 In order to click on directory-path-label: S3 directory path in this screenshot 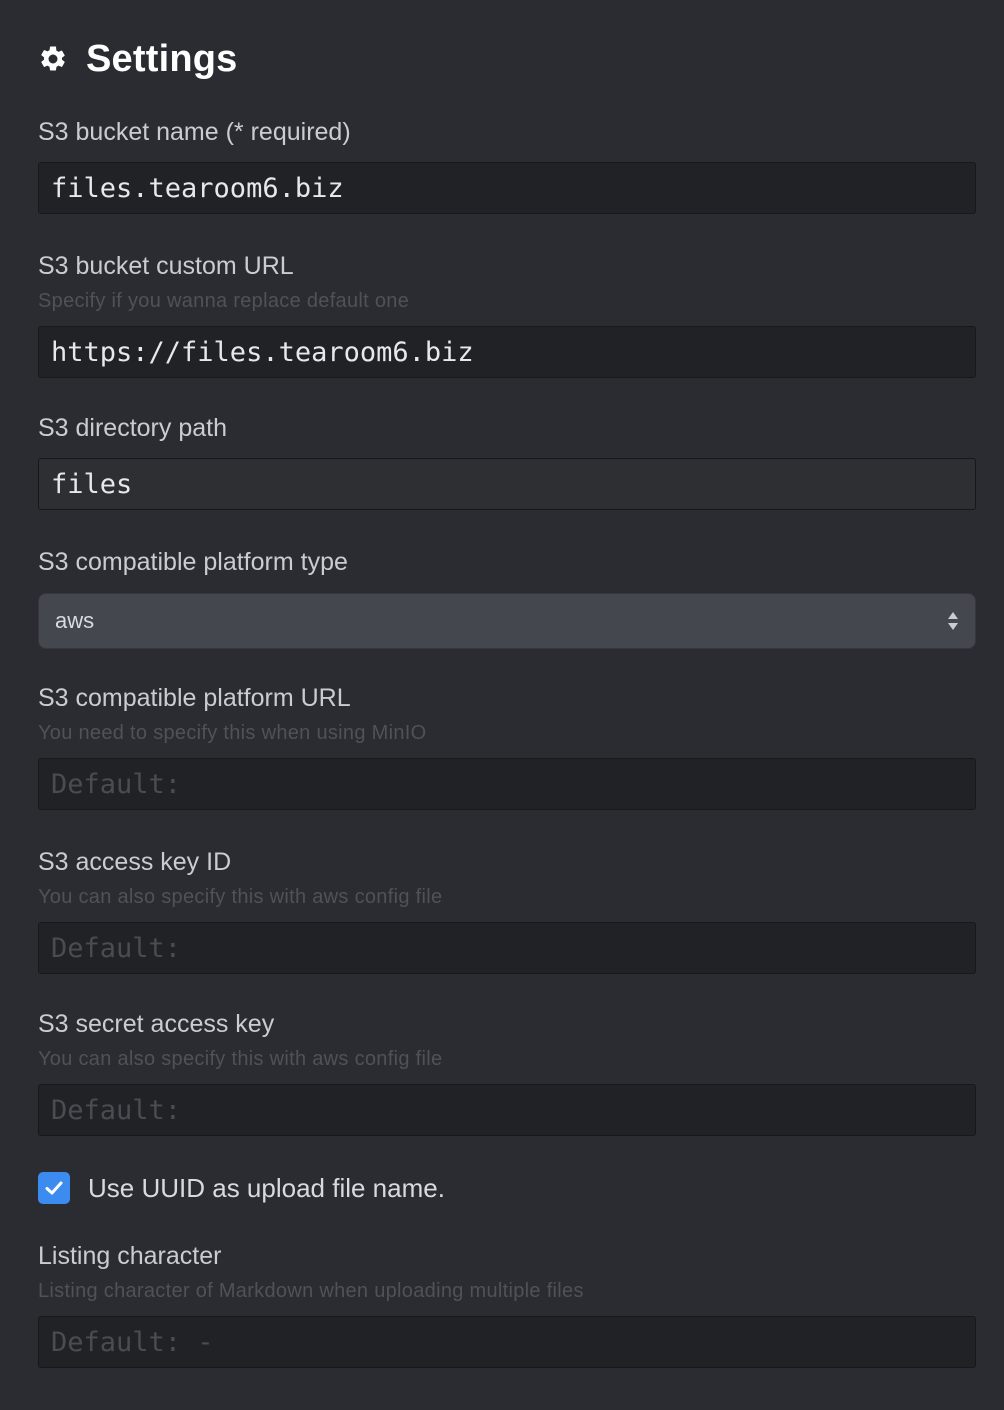, I will do `click(132, 428)`.